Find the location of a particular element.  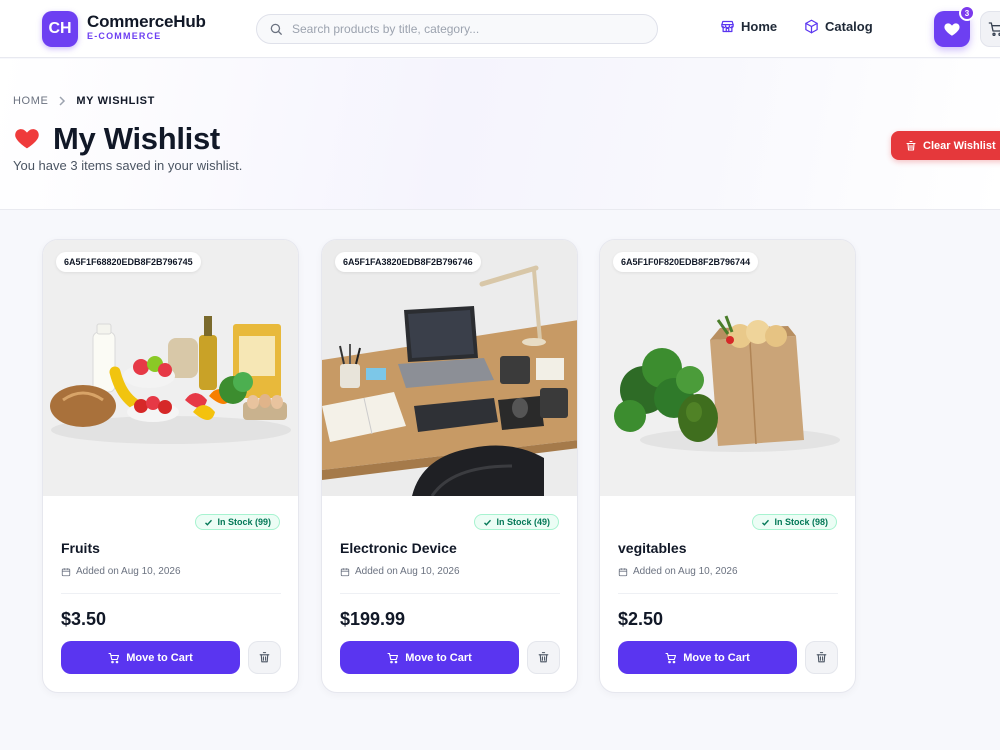

stock-badge: In Stock (49) is located at coordinates (516, 522).